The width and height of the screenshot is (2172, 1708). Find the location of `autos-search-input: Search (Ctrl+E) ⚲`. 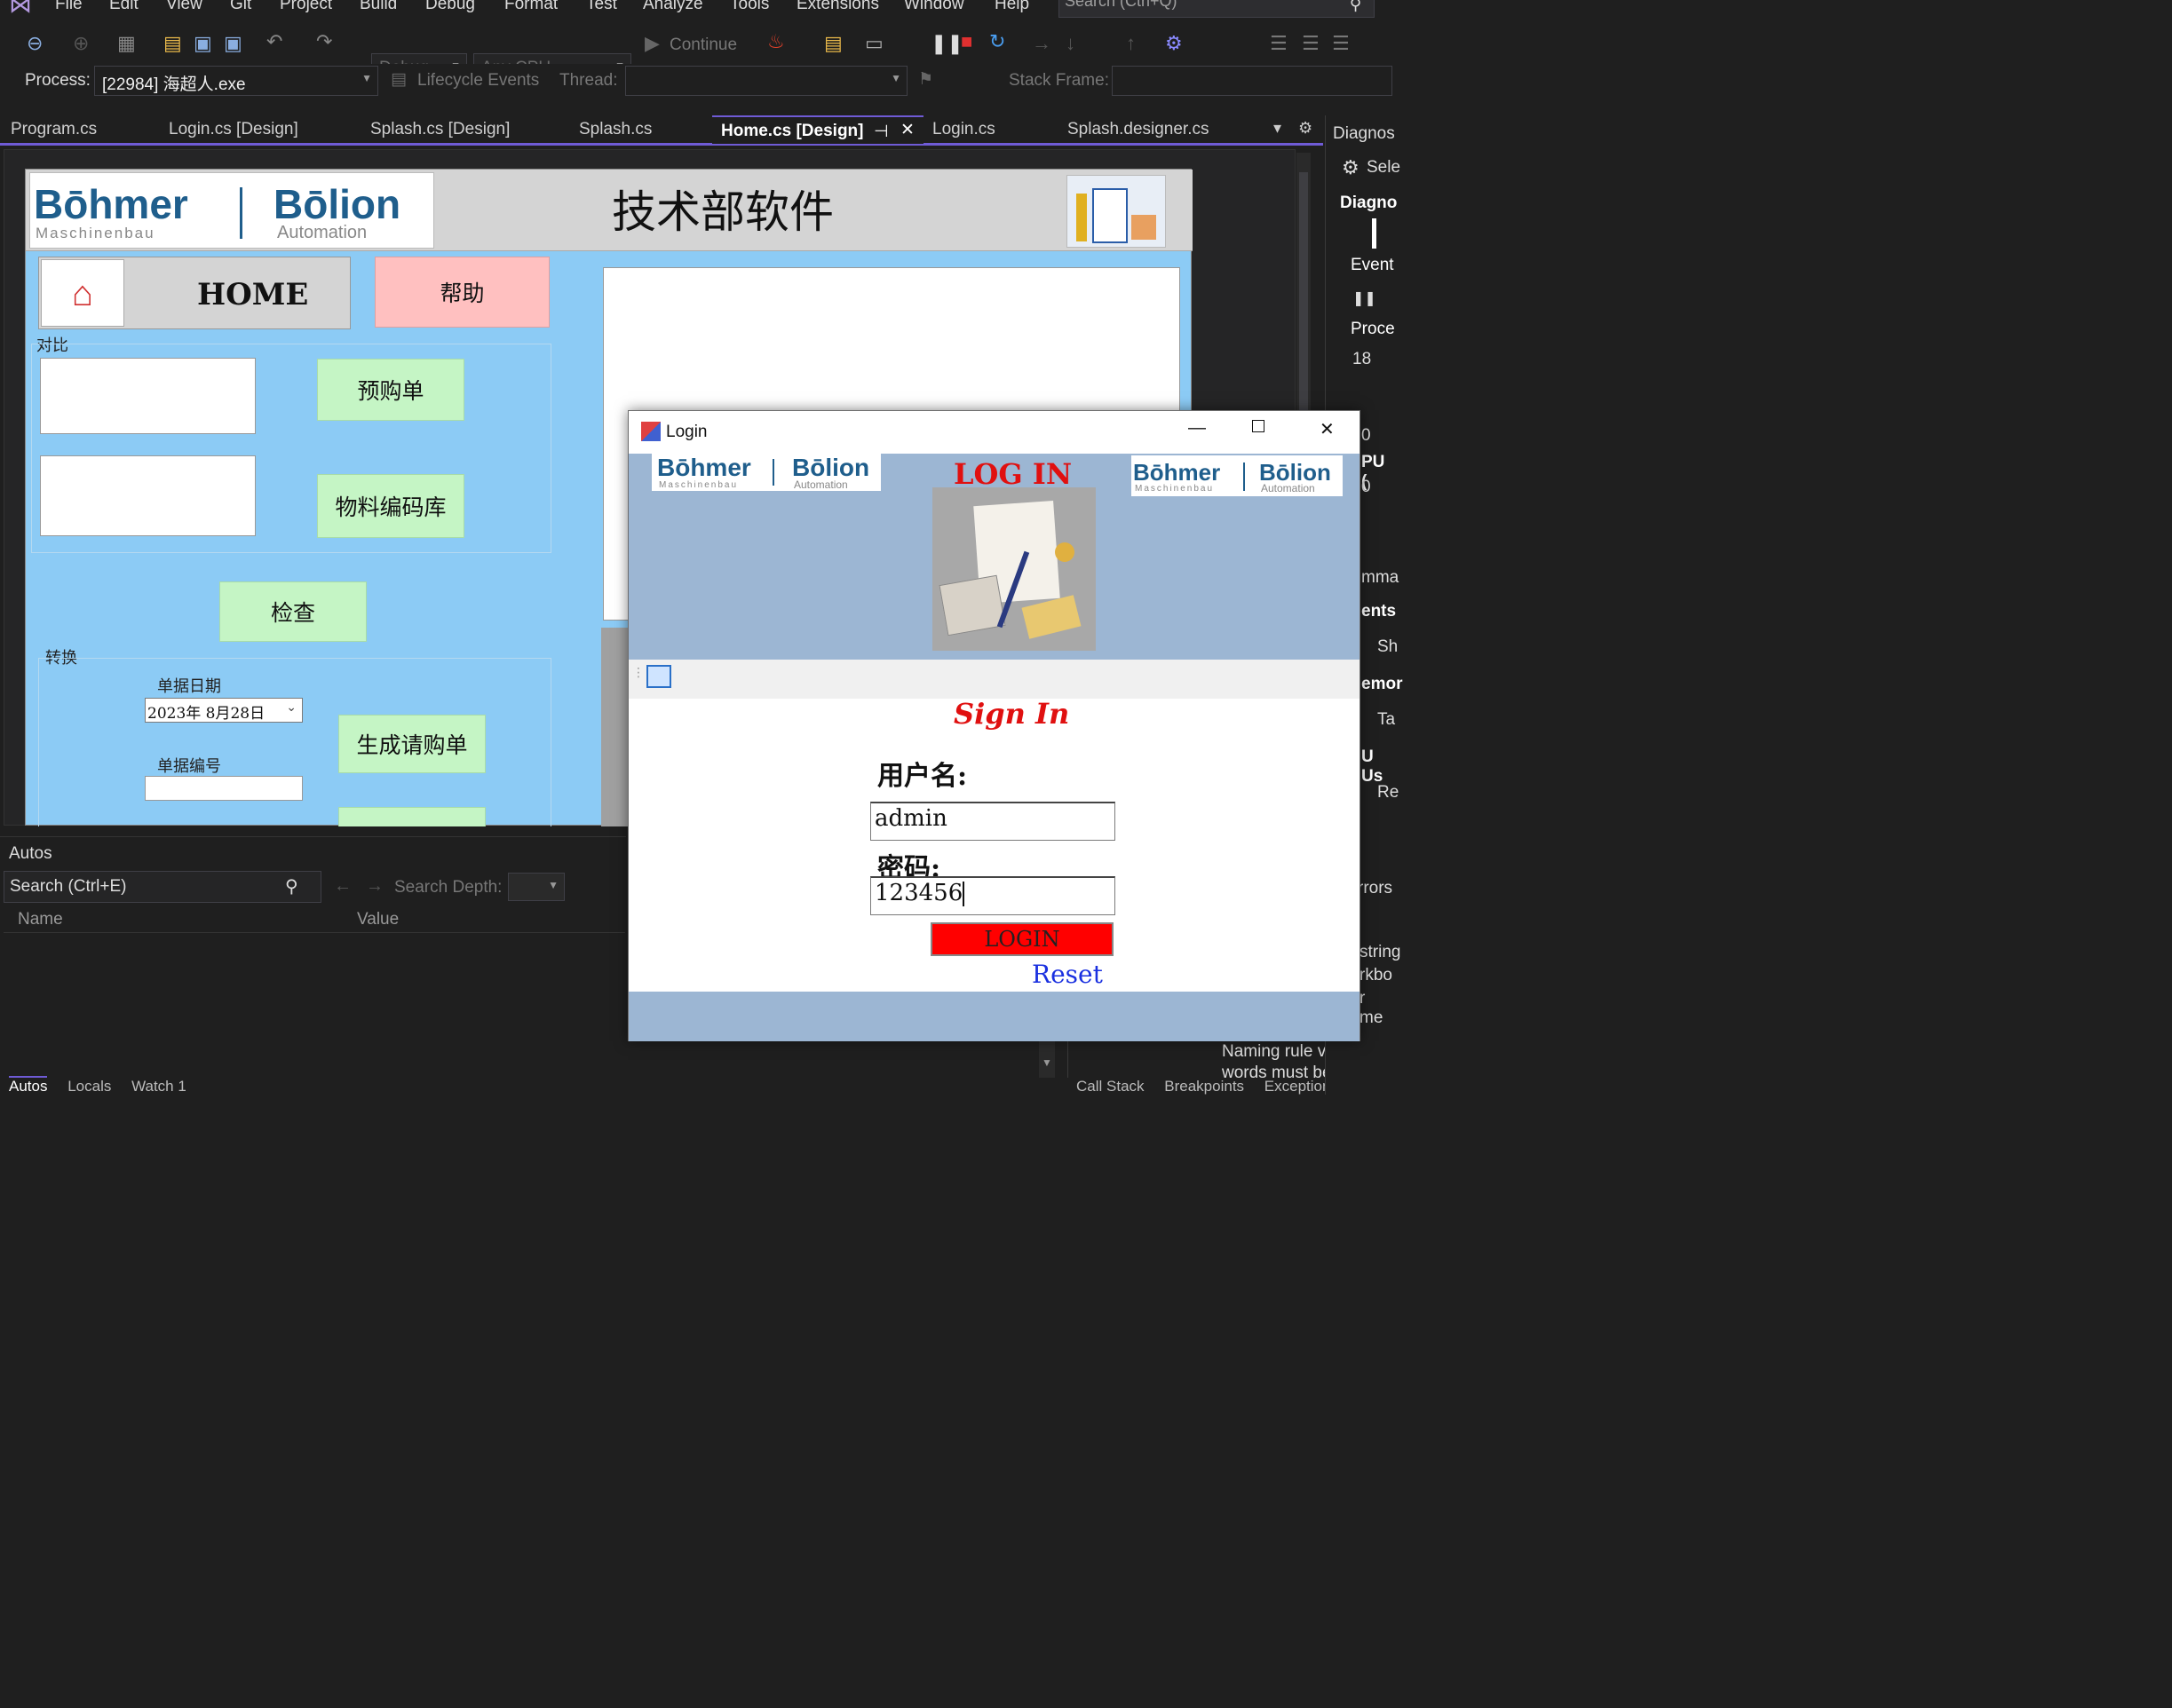

autos-search-input: Search (Ctrl+E) ⚲ is located at coordinates (163, 887).